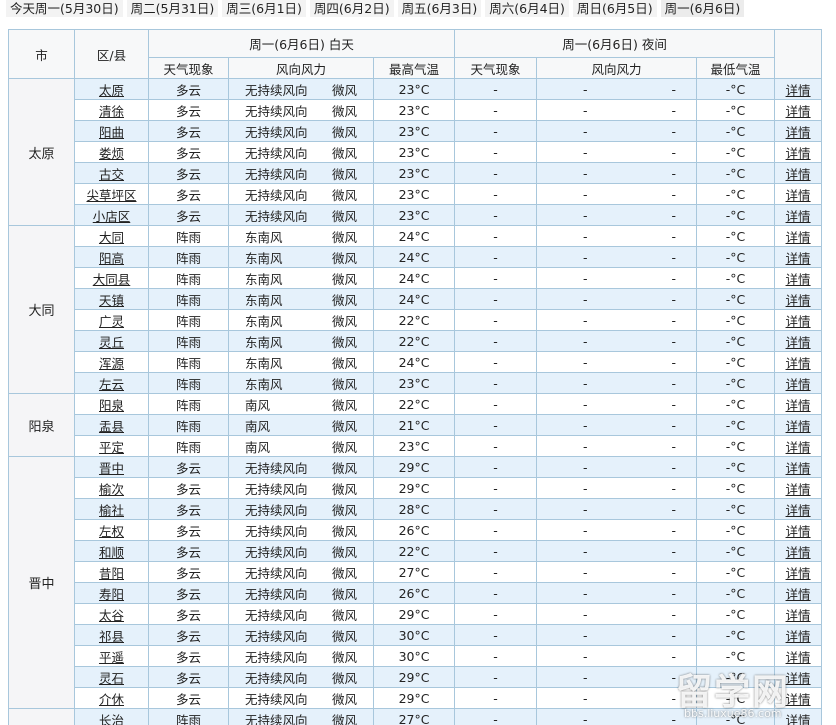 This screenshot has width=836, height=725. Describe the element at coordinates (351, 8) in the screenshot. I see `date-tab: 周四(6月2日)` at that location.